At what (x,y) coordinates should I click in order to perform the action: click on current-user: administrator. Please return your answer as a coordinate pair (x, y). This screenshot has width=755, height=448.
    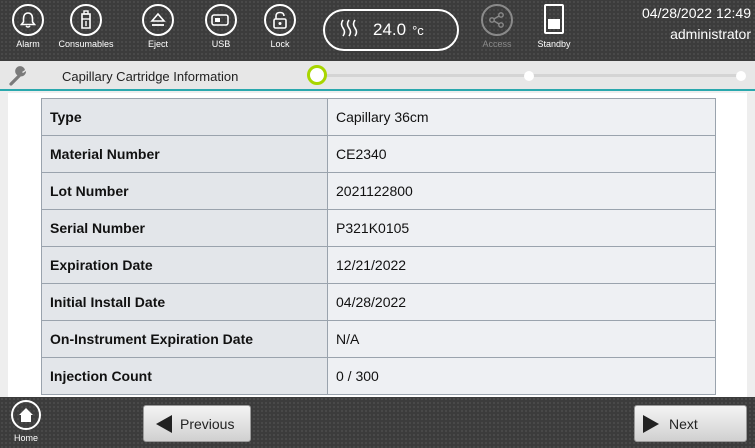
    Looking at the image, I should click on (710, 34).